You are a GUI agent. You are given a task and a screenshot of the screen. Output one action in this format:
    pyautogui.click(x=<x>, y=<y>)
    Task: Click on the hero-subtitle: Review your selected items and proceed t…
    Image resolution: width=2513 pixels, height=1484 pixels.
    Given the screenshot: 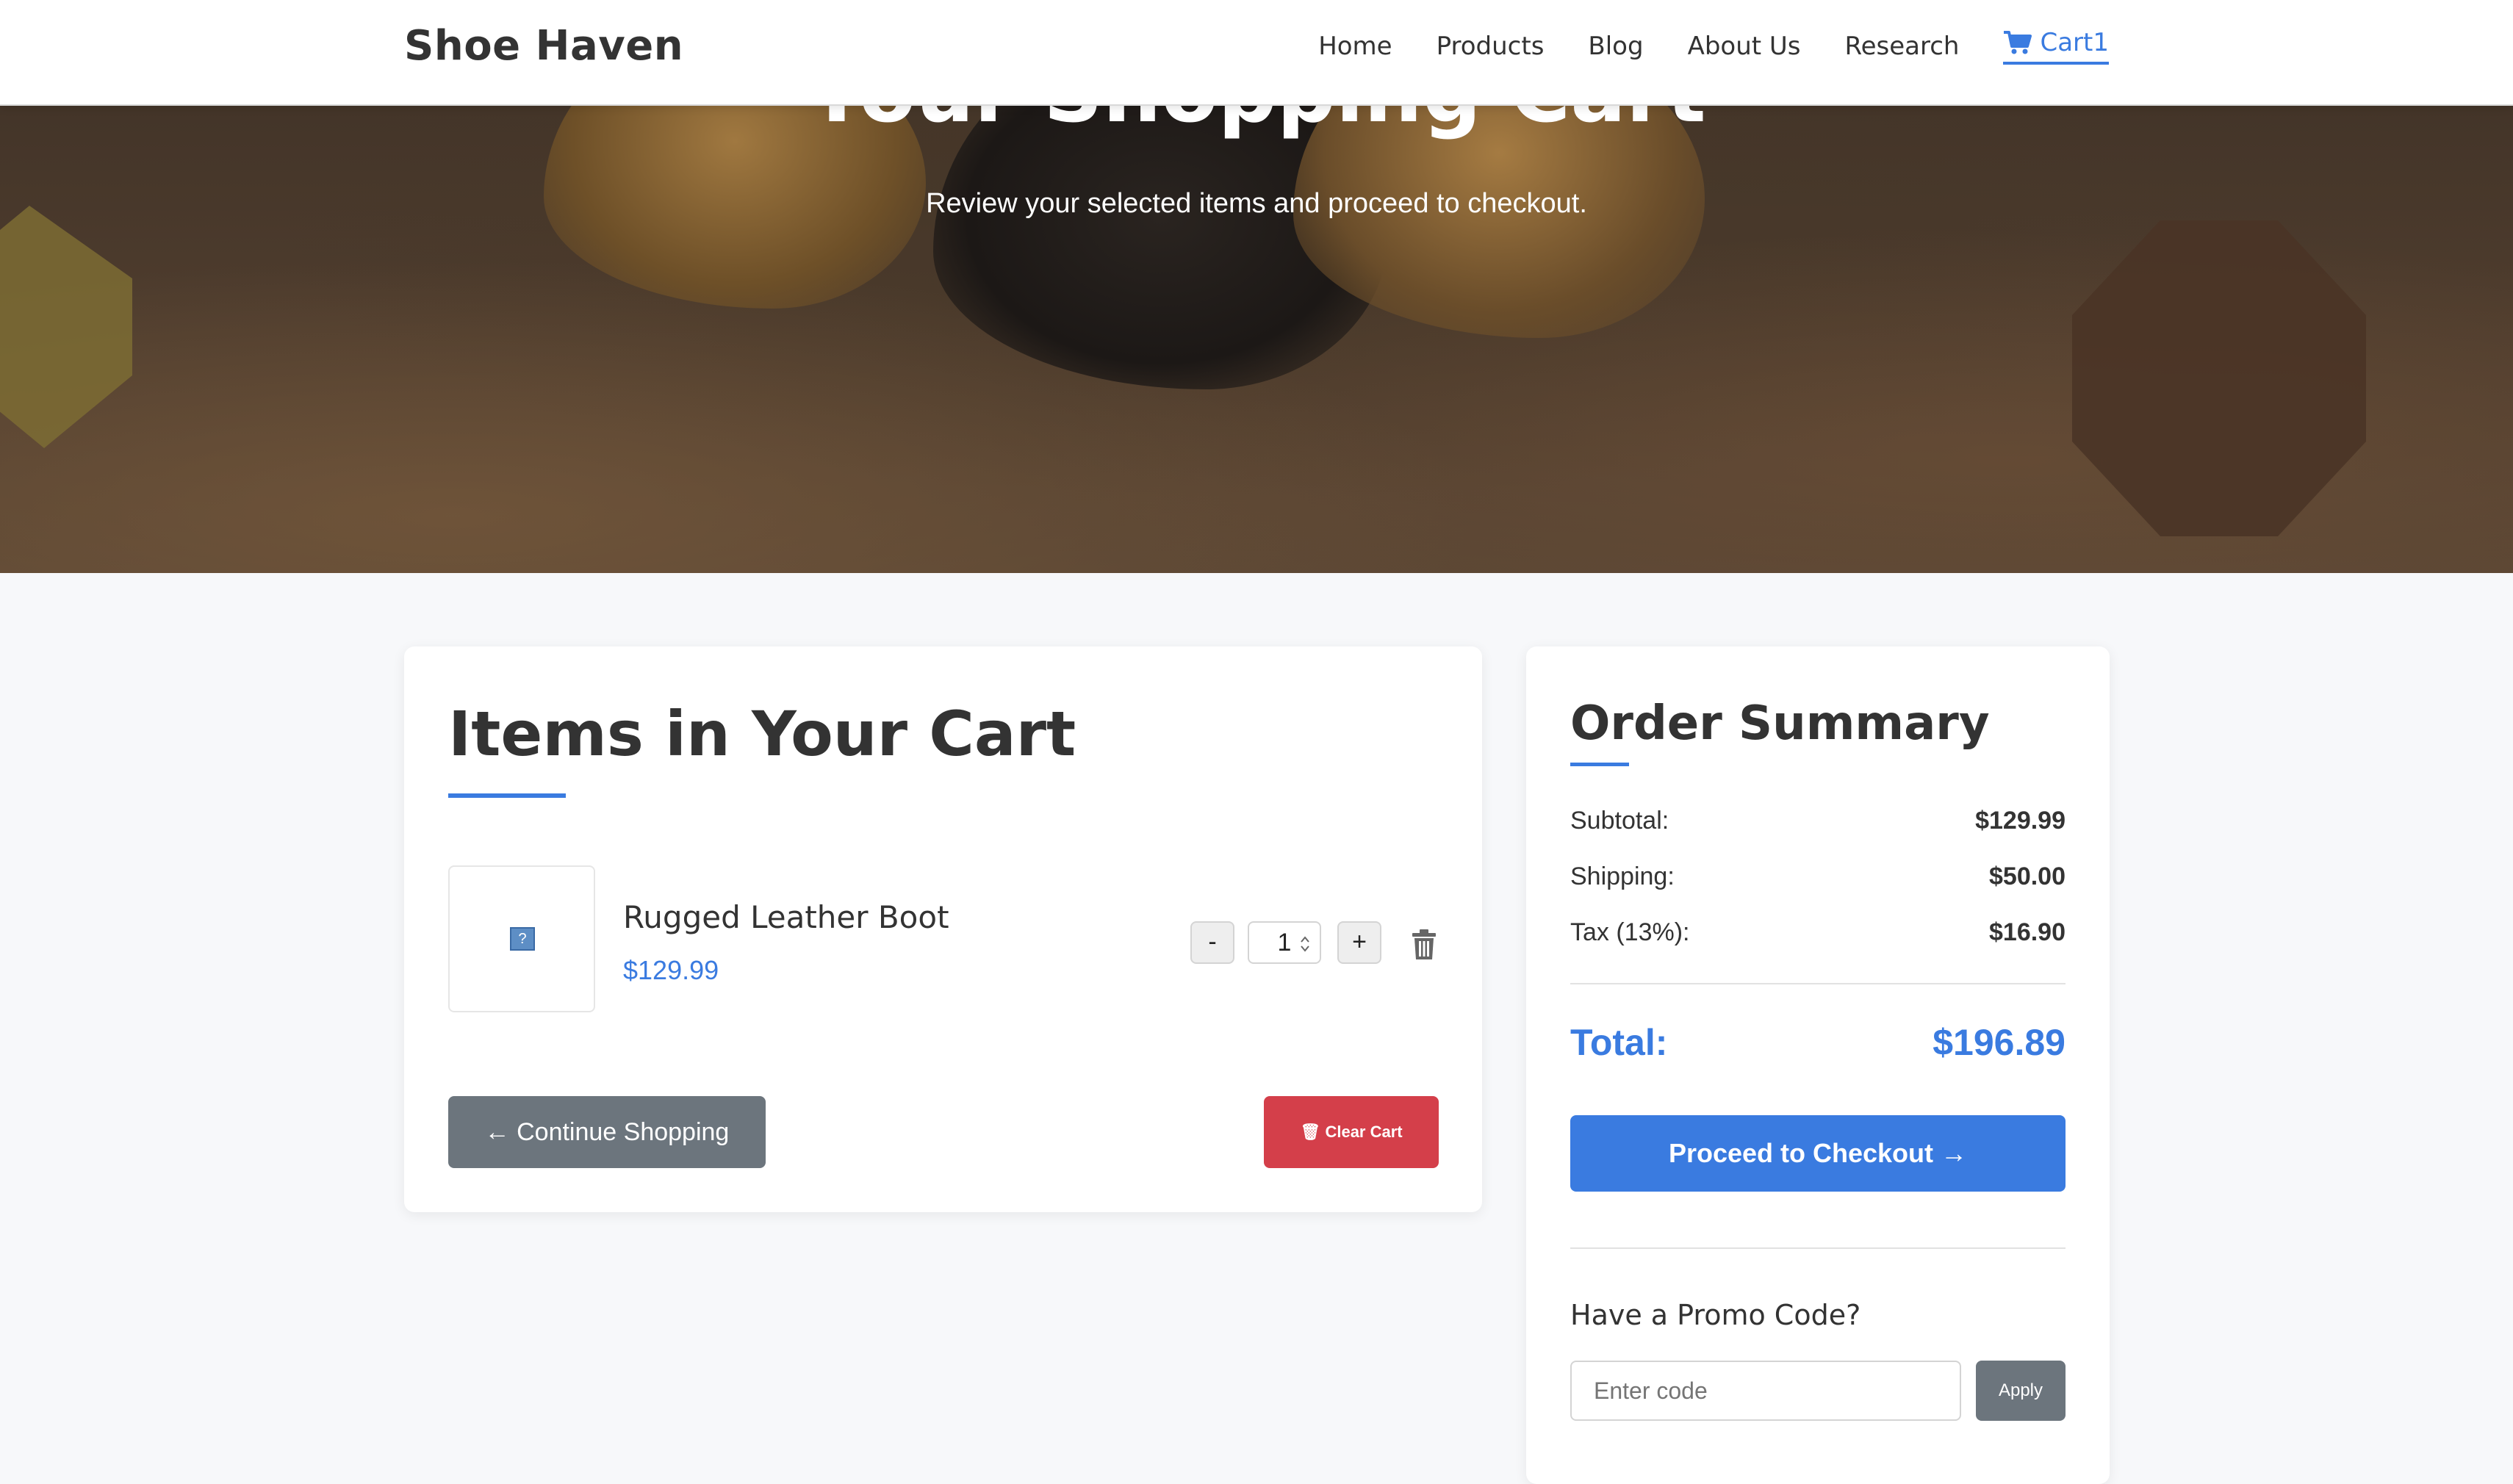 What is the action you would take?
    pyautogui.click(x=1256, y=204)
    